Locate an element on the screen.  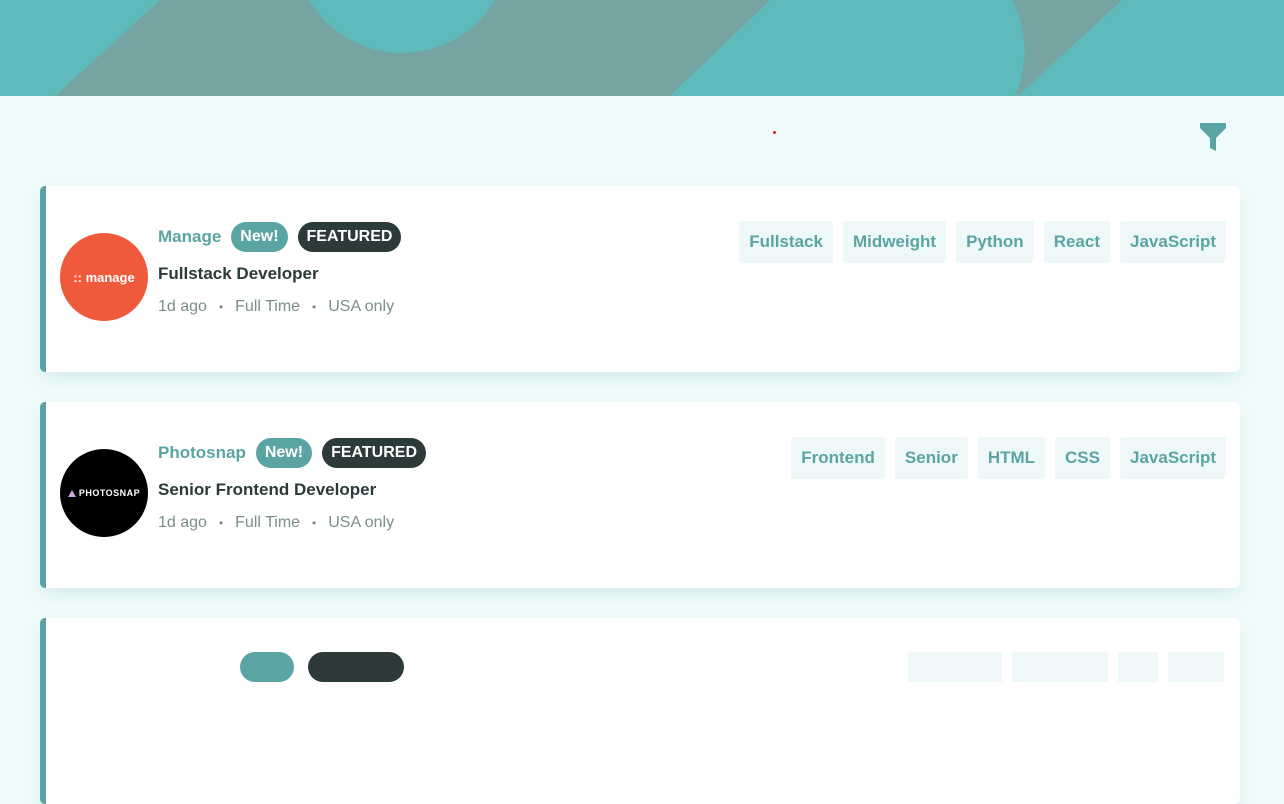
tag-midweight: Midweight is located at coordinates (894, 242).